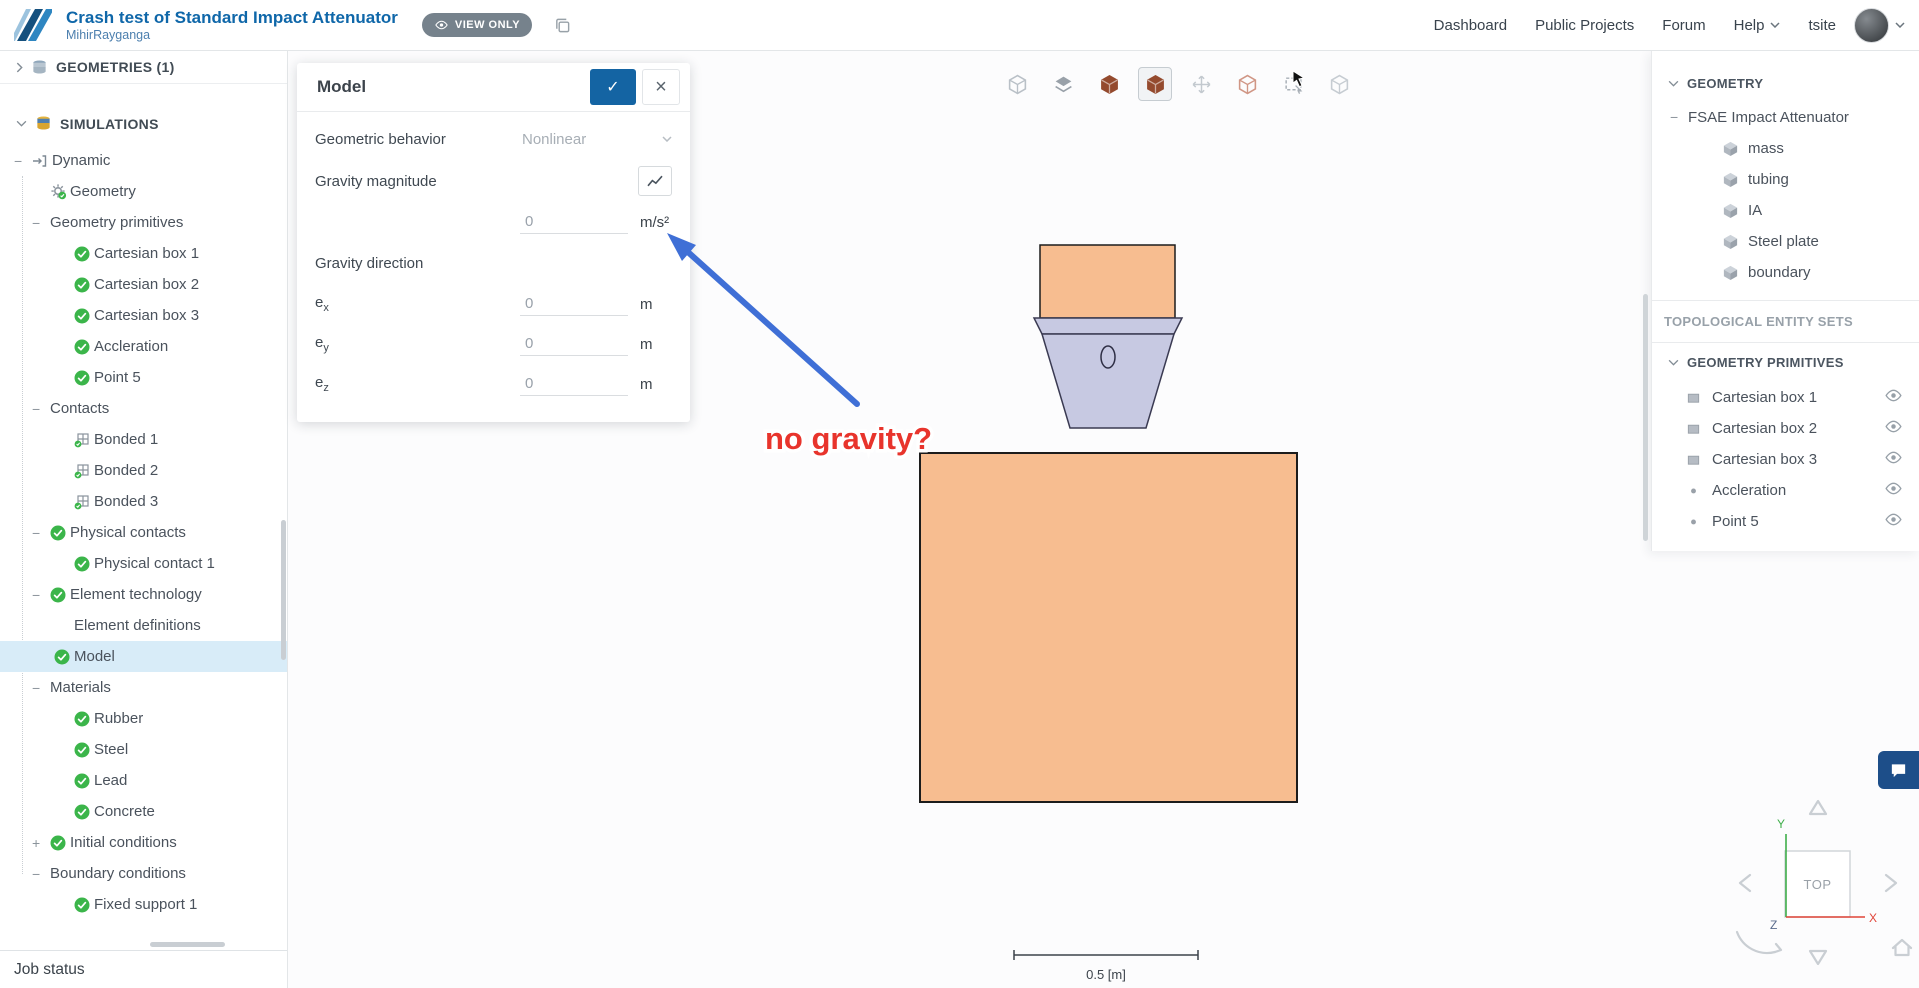  Describe the element at coordinates (1785, 490) in the screenshot. I see `primitive-accleration: Accleration` at that location.